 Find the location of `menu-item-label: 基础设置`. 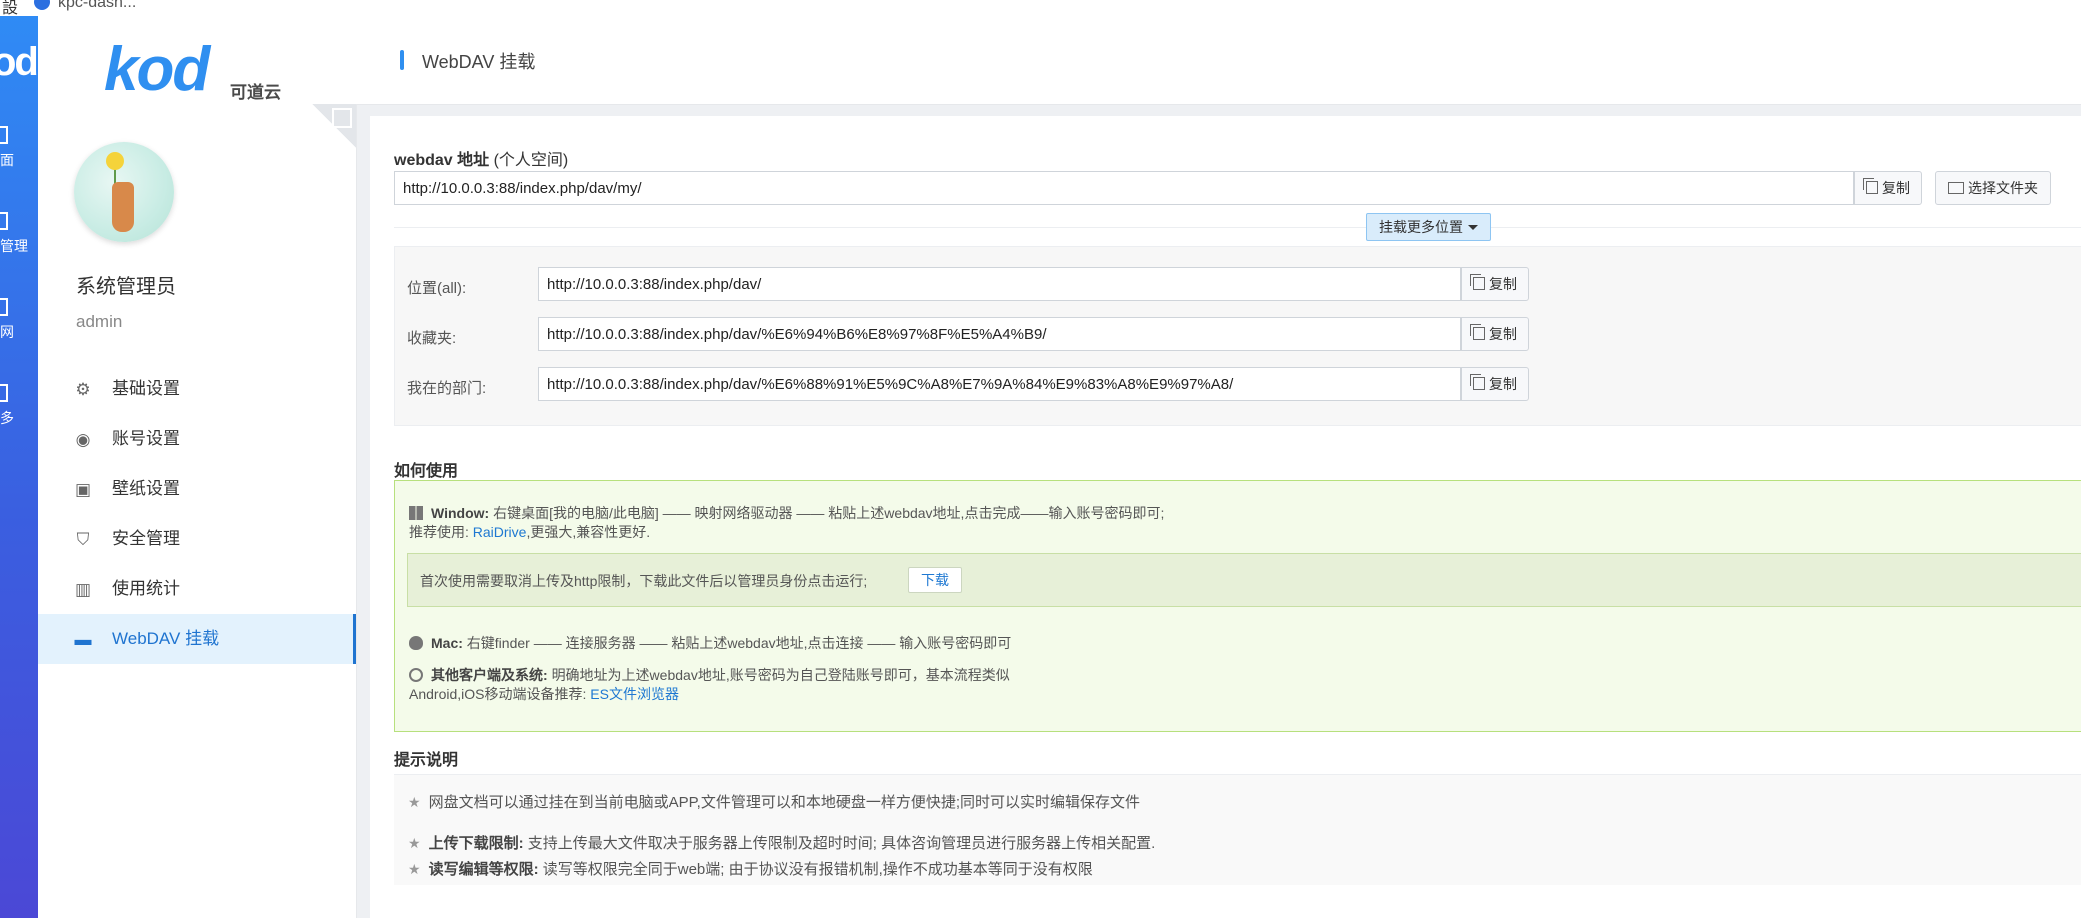

menu-item-label: 基础设置 is located at coordinates (146, 388).